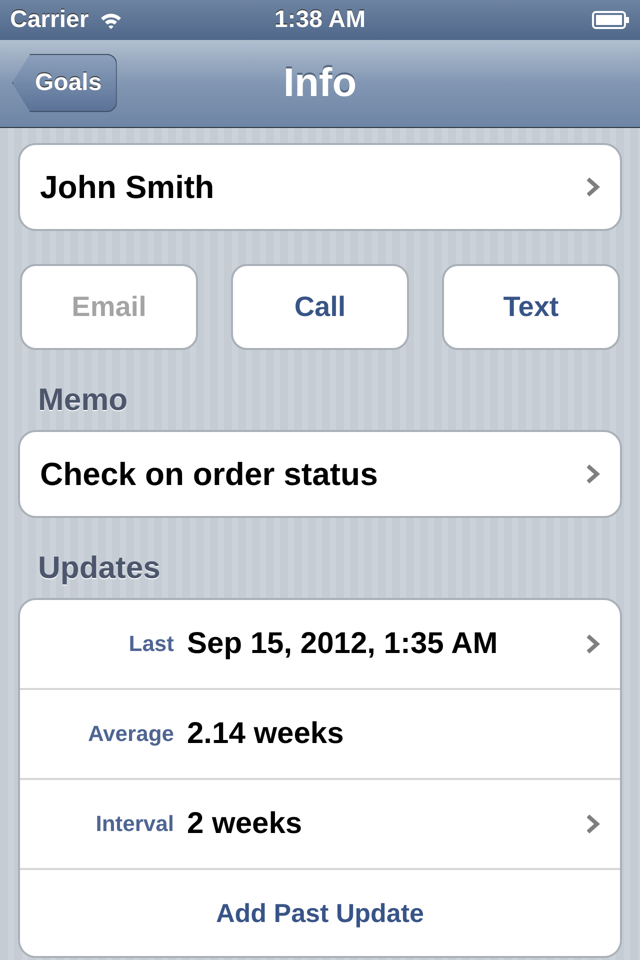 Image resolution: width=640 pixels, height=960 pixels. I want to click on update-row: Last Sep 15, 2012, 1:35 AM, so click(320, 645).